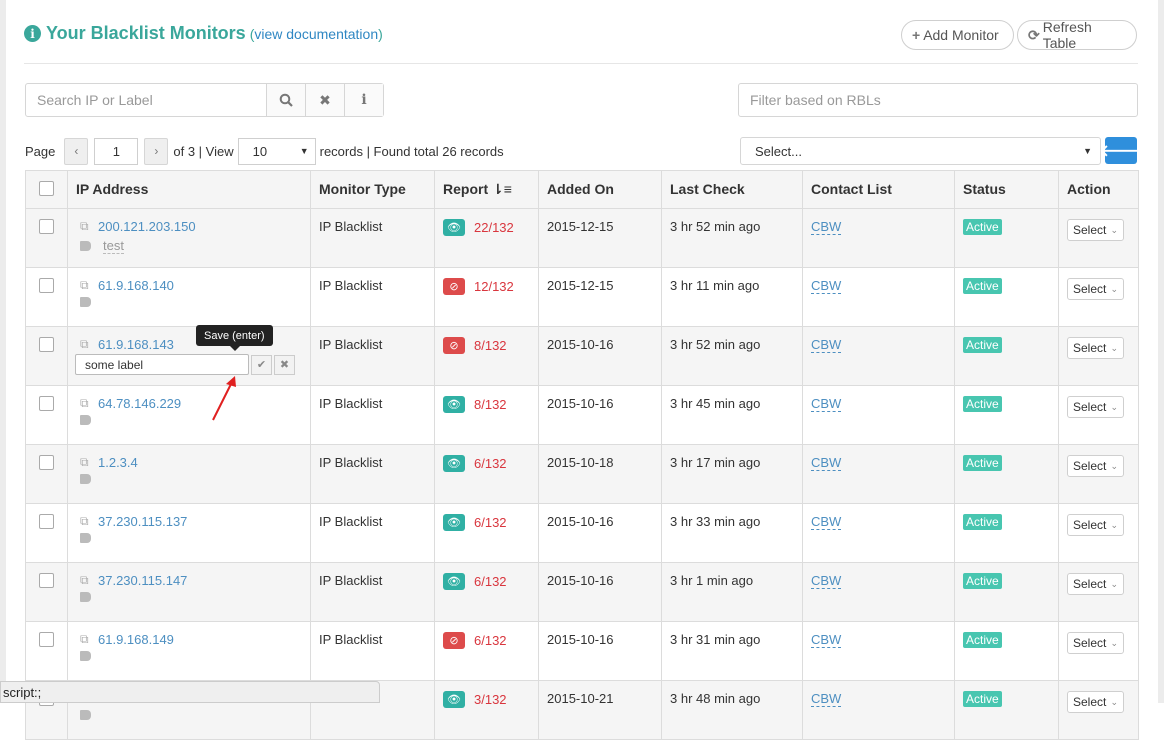  I want to click on records-per-page-select: 10 ▼, so click(276, 151).